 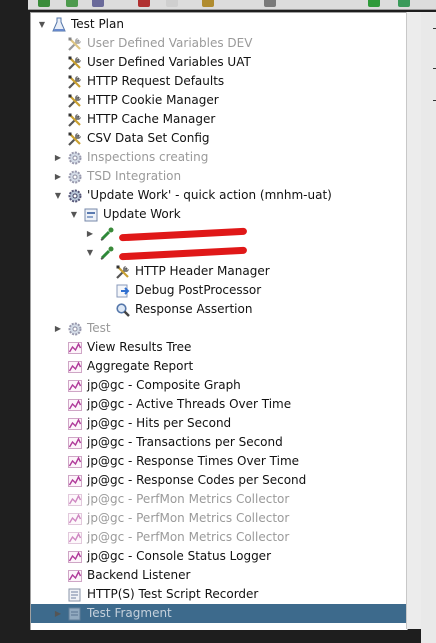 I want to click on right-editor-panel, so click(x=428, y=327).